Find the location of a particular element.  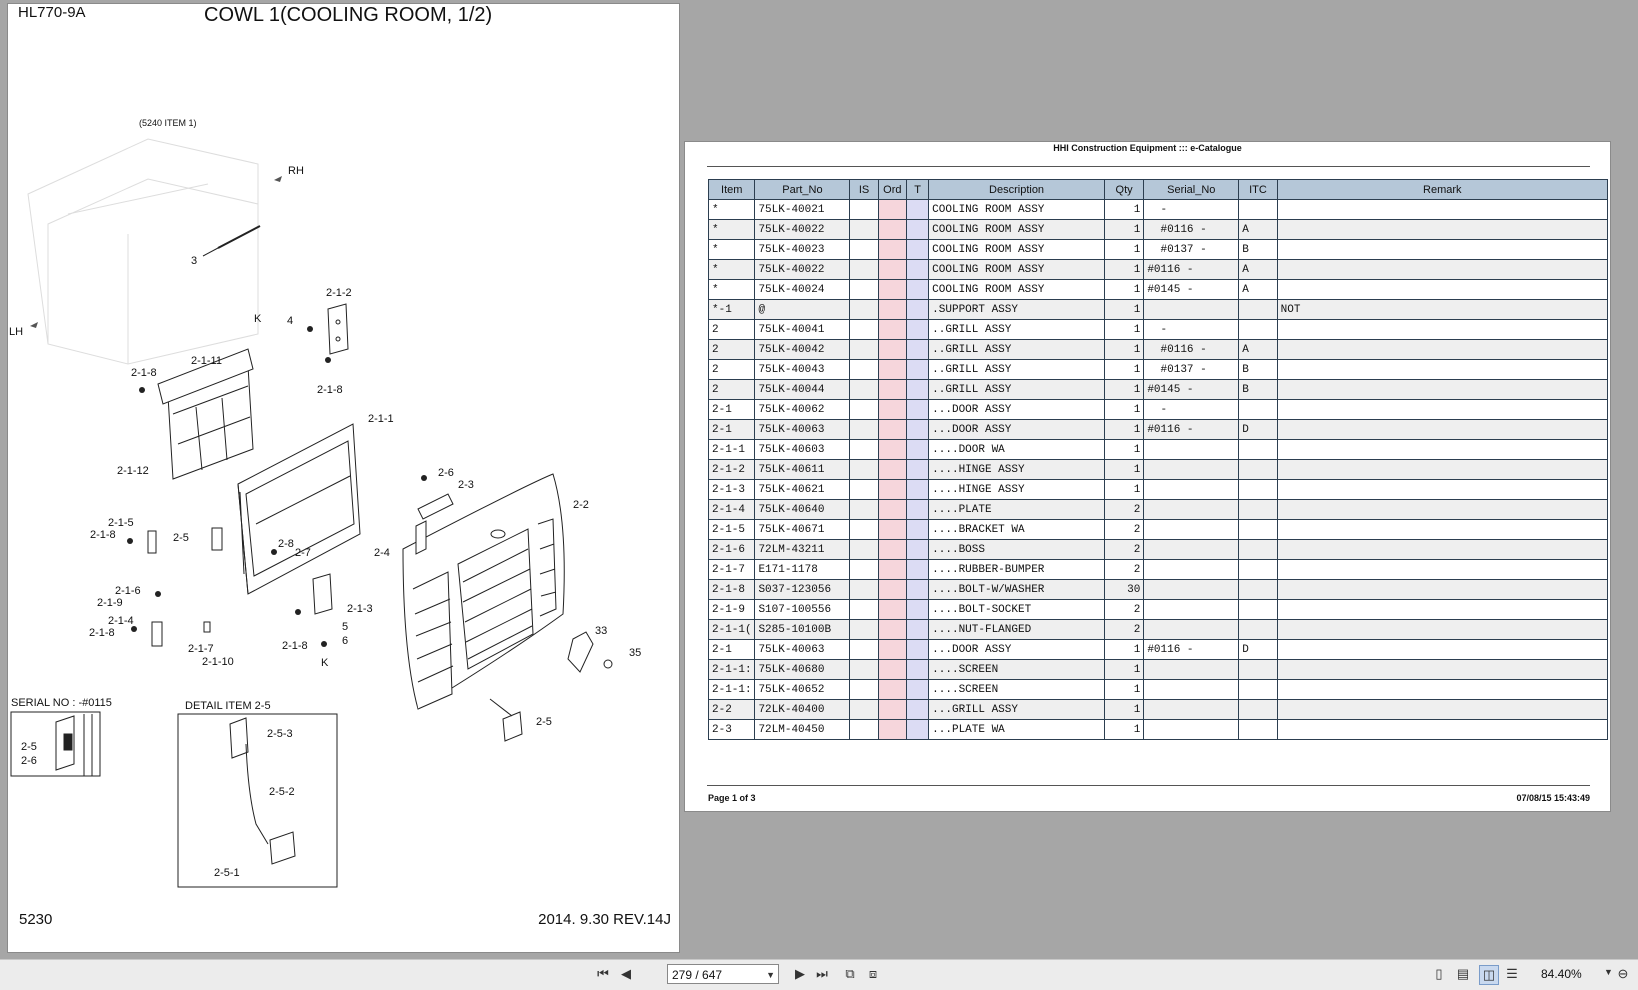

callout-2-8: 2-8 is located at coordinates (286, 544).